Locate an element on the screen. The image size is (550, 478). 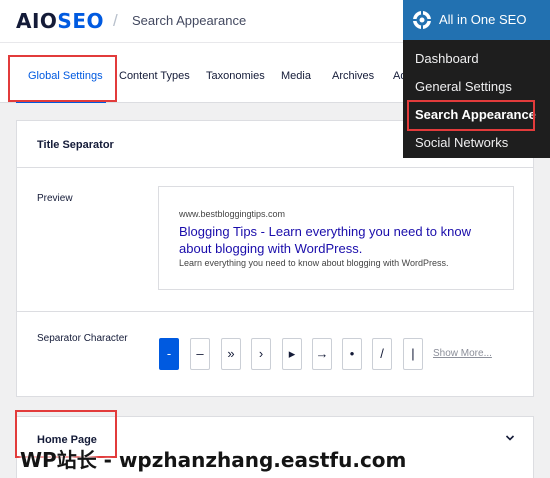
menu-item-dashboard: Dashboard is located at coordinates (447, 58).